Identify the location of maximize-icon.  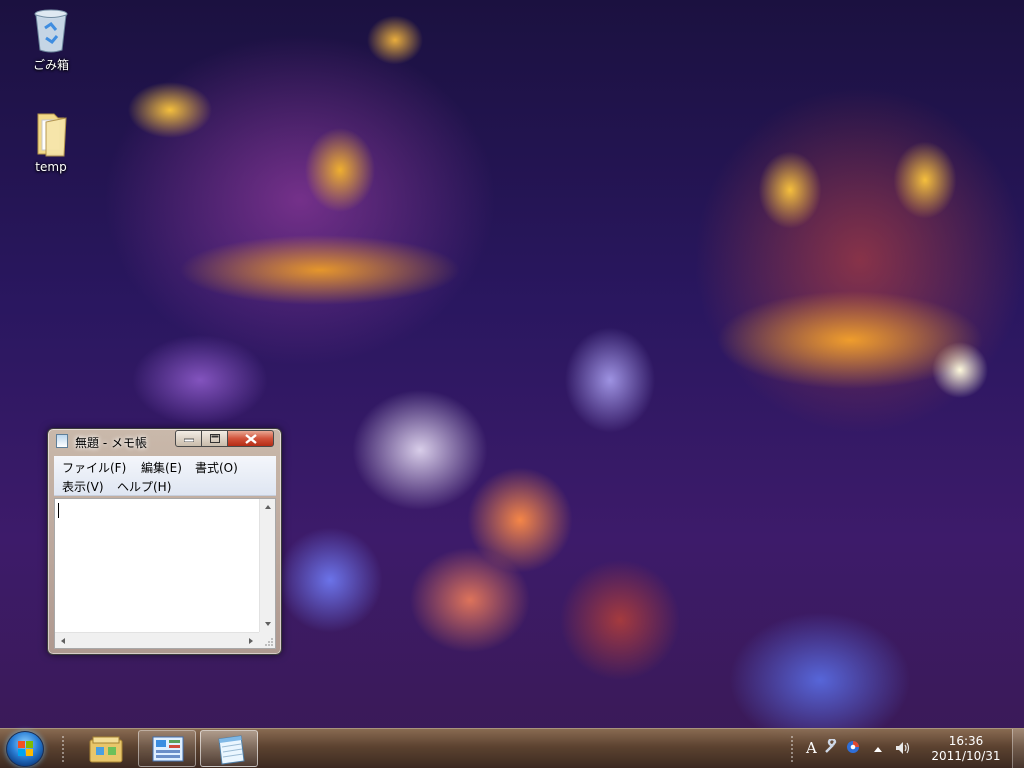
(214, 438).